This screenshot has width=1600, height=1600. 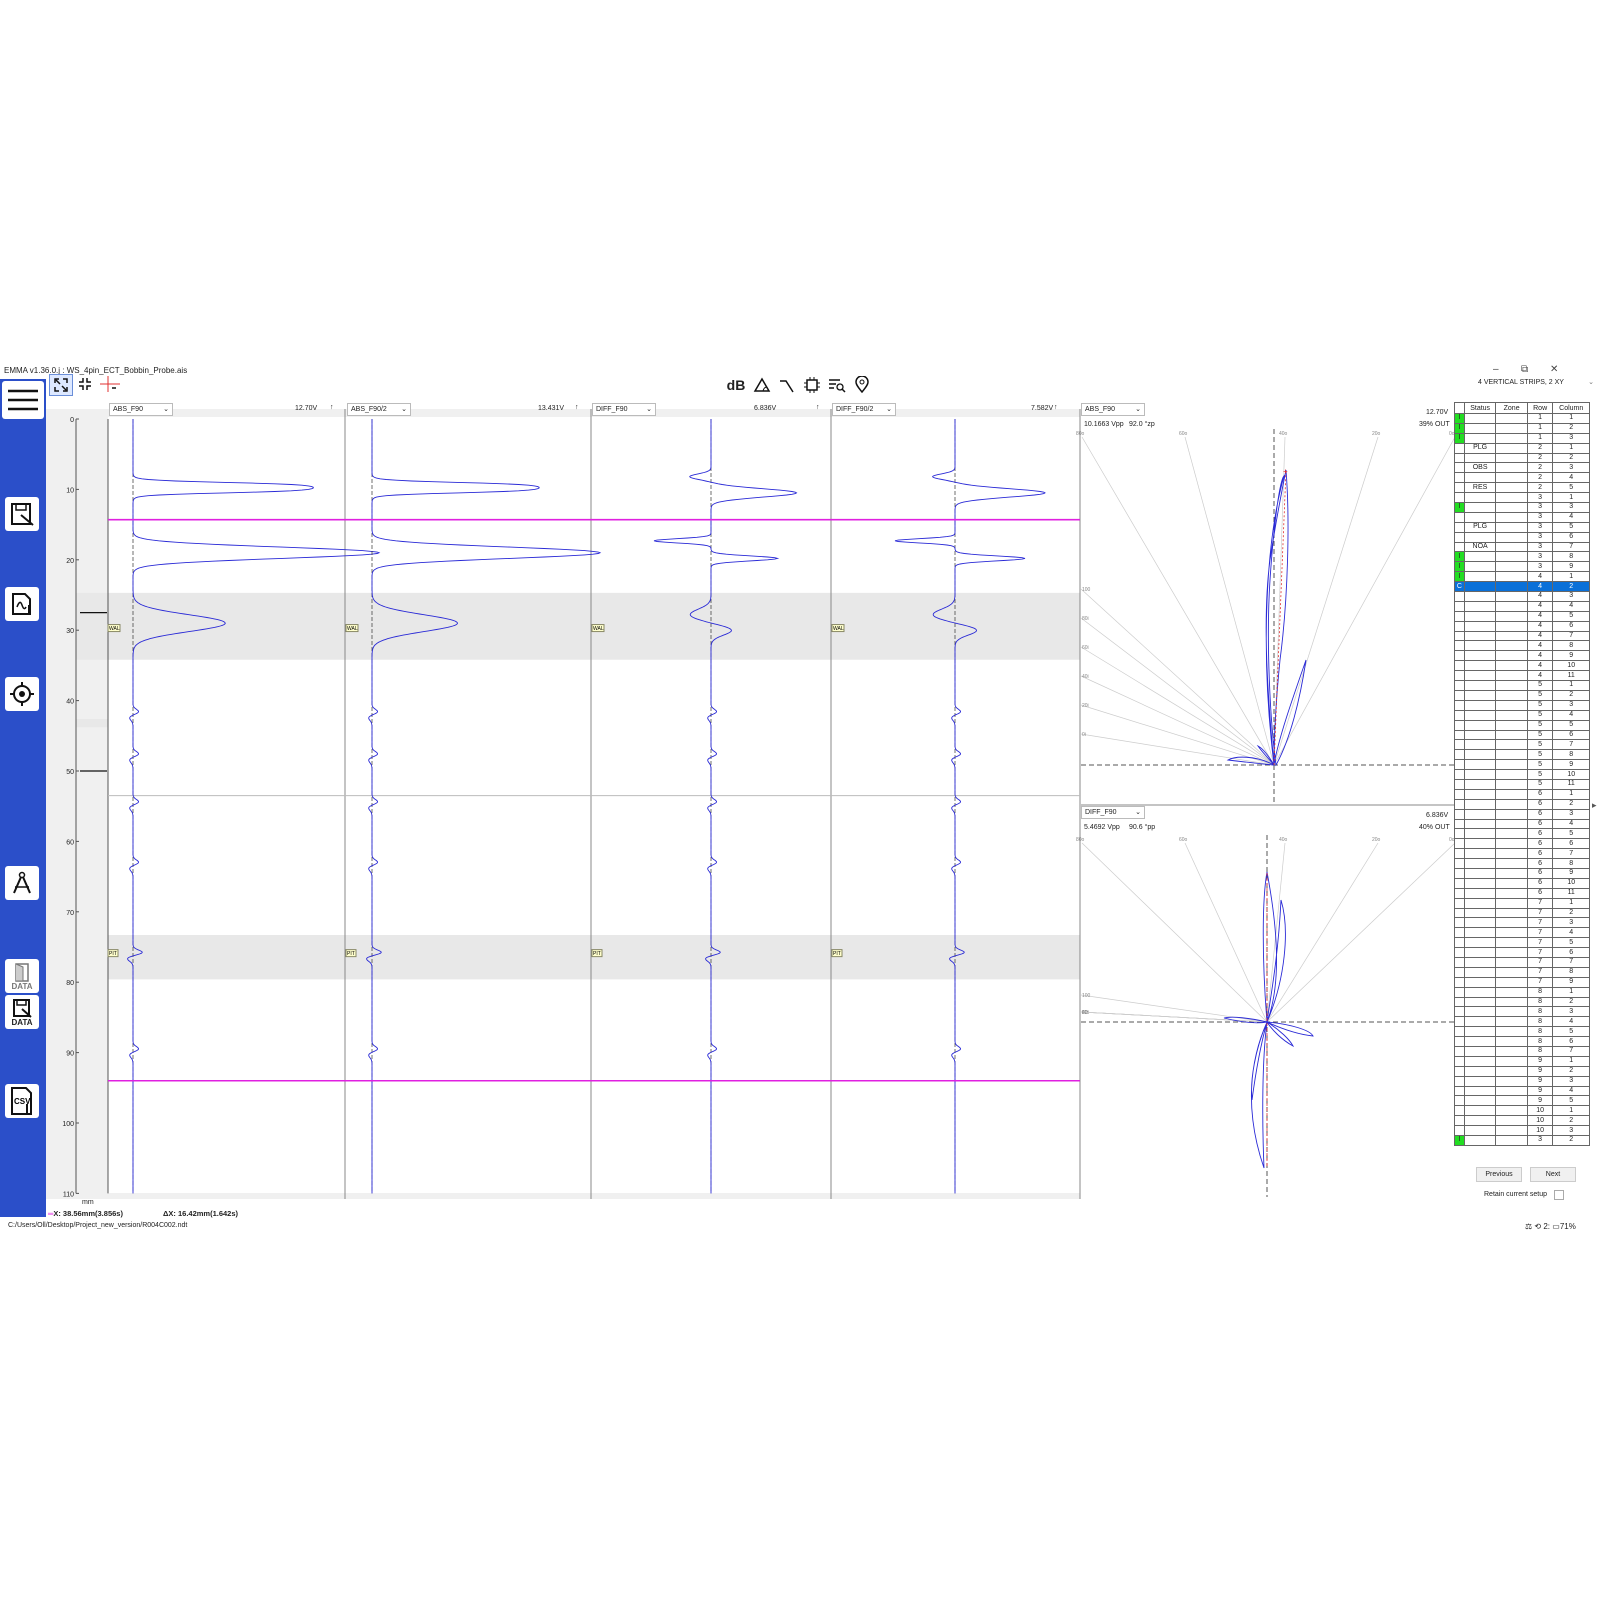 What do you see at coordinates (1522, 547) in the screenshot?
I see `tube-row: NOA 3 7` at bounding box center [1522, 547].